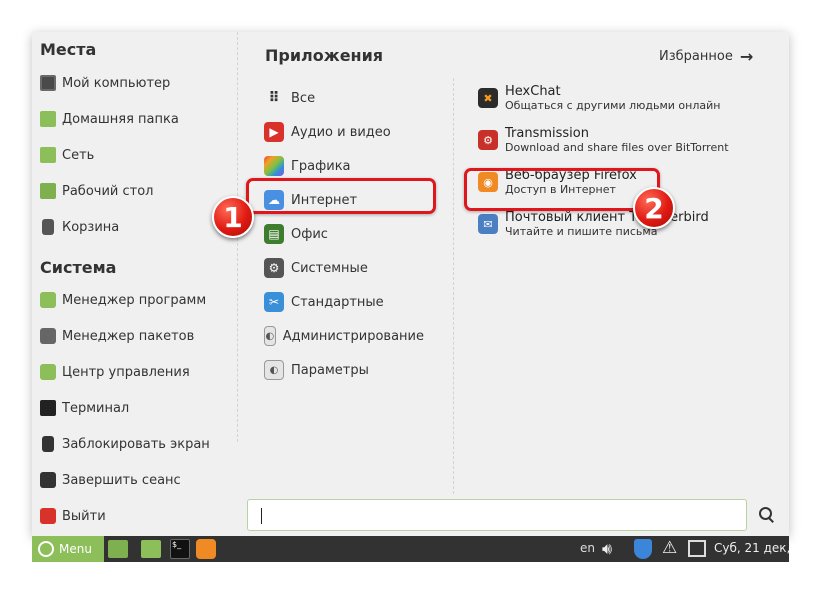 This screenshot has width=821, height=594. What do you see at coordinates (78, 267) in the screenshot?
I see `system-title: Система` at bounding box center [78, 267].